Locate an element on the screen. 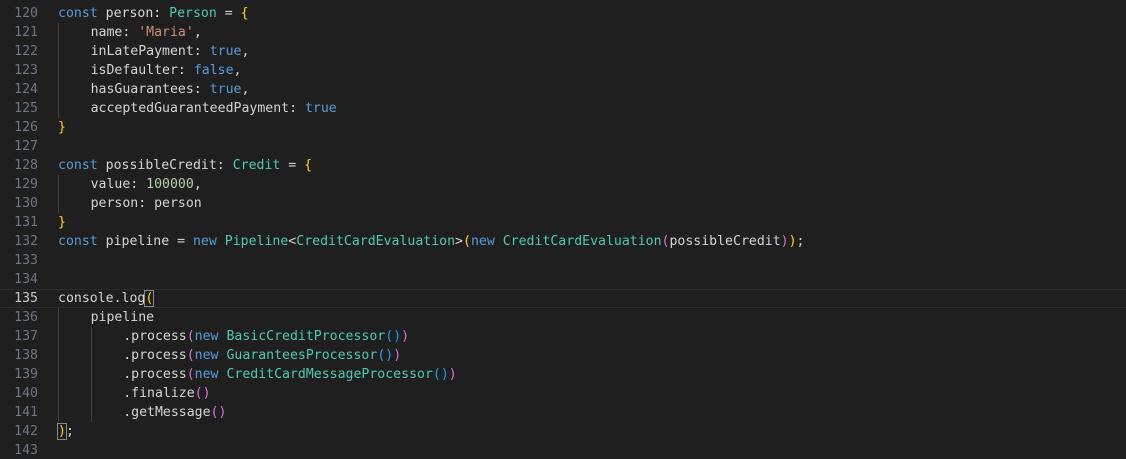 This screenshot has height=459, width=1126. code-line: 129 value: 100000, is located at coordinates (563, 184).